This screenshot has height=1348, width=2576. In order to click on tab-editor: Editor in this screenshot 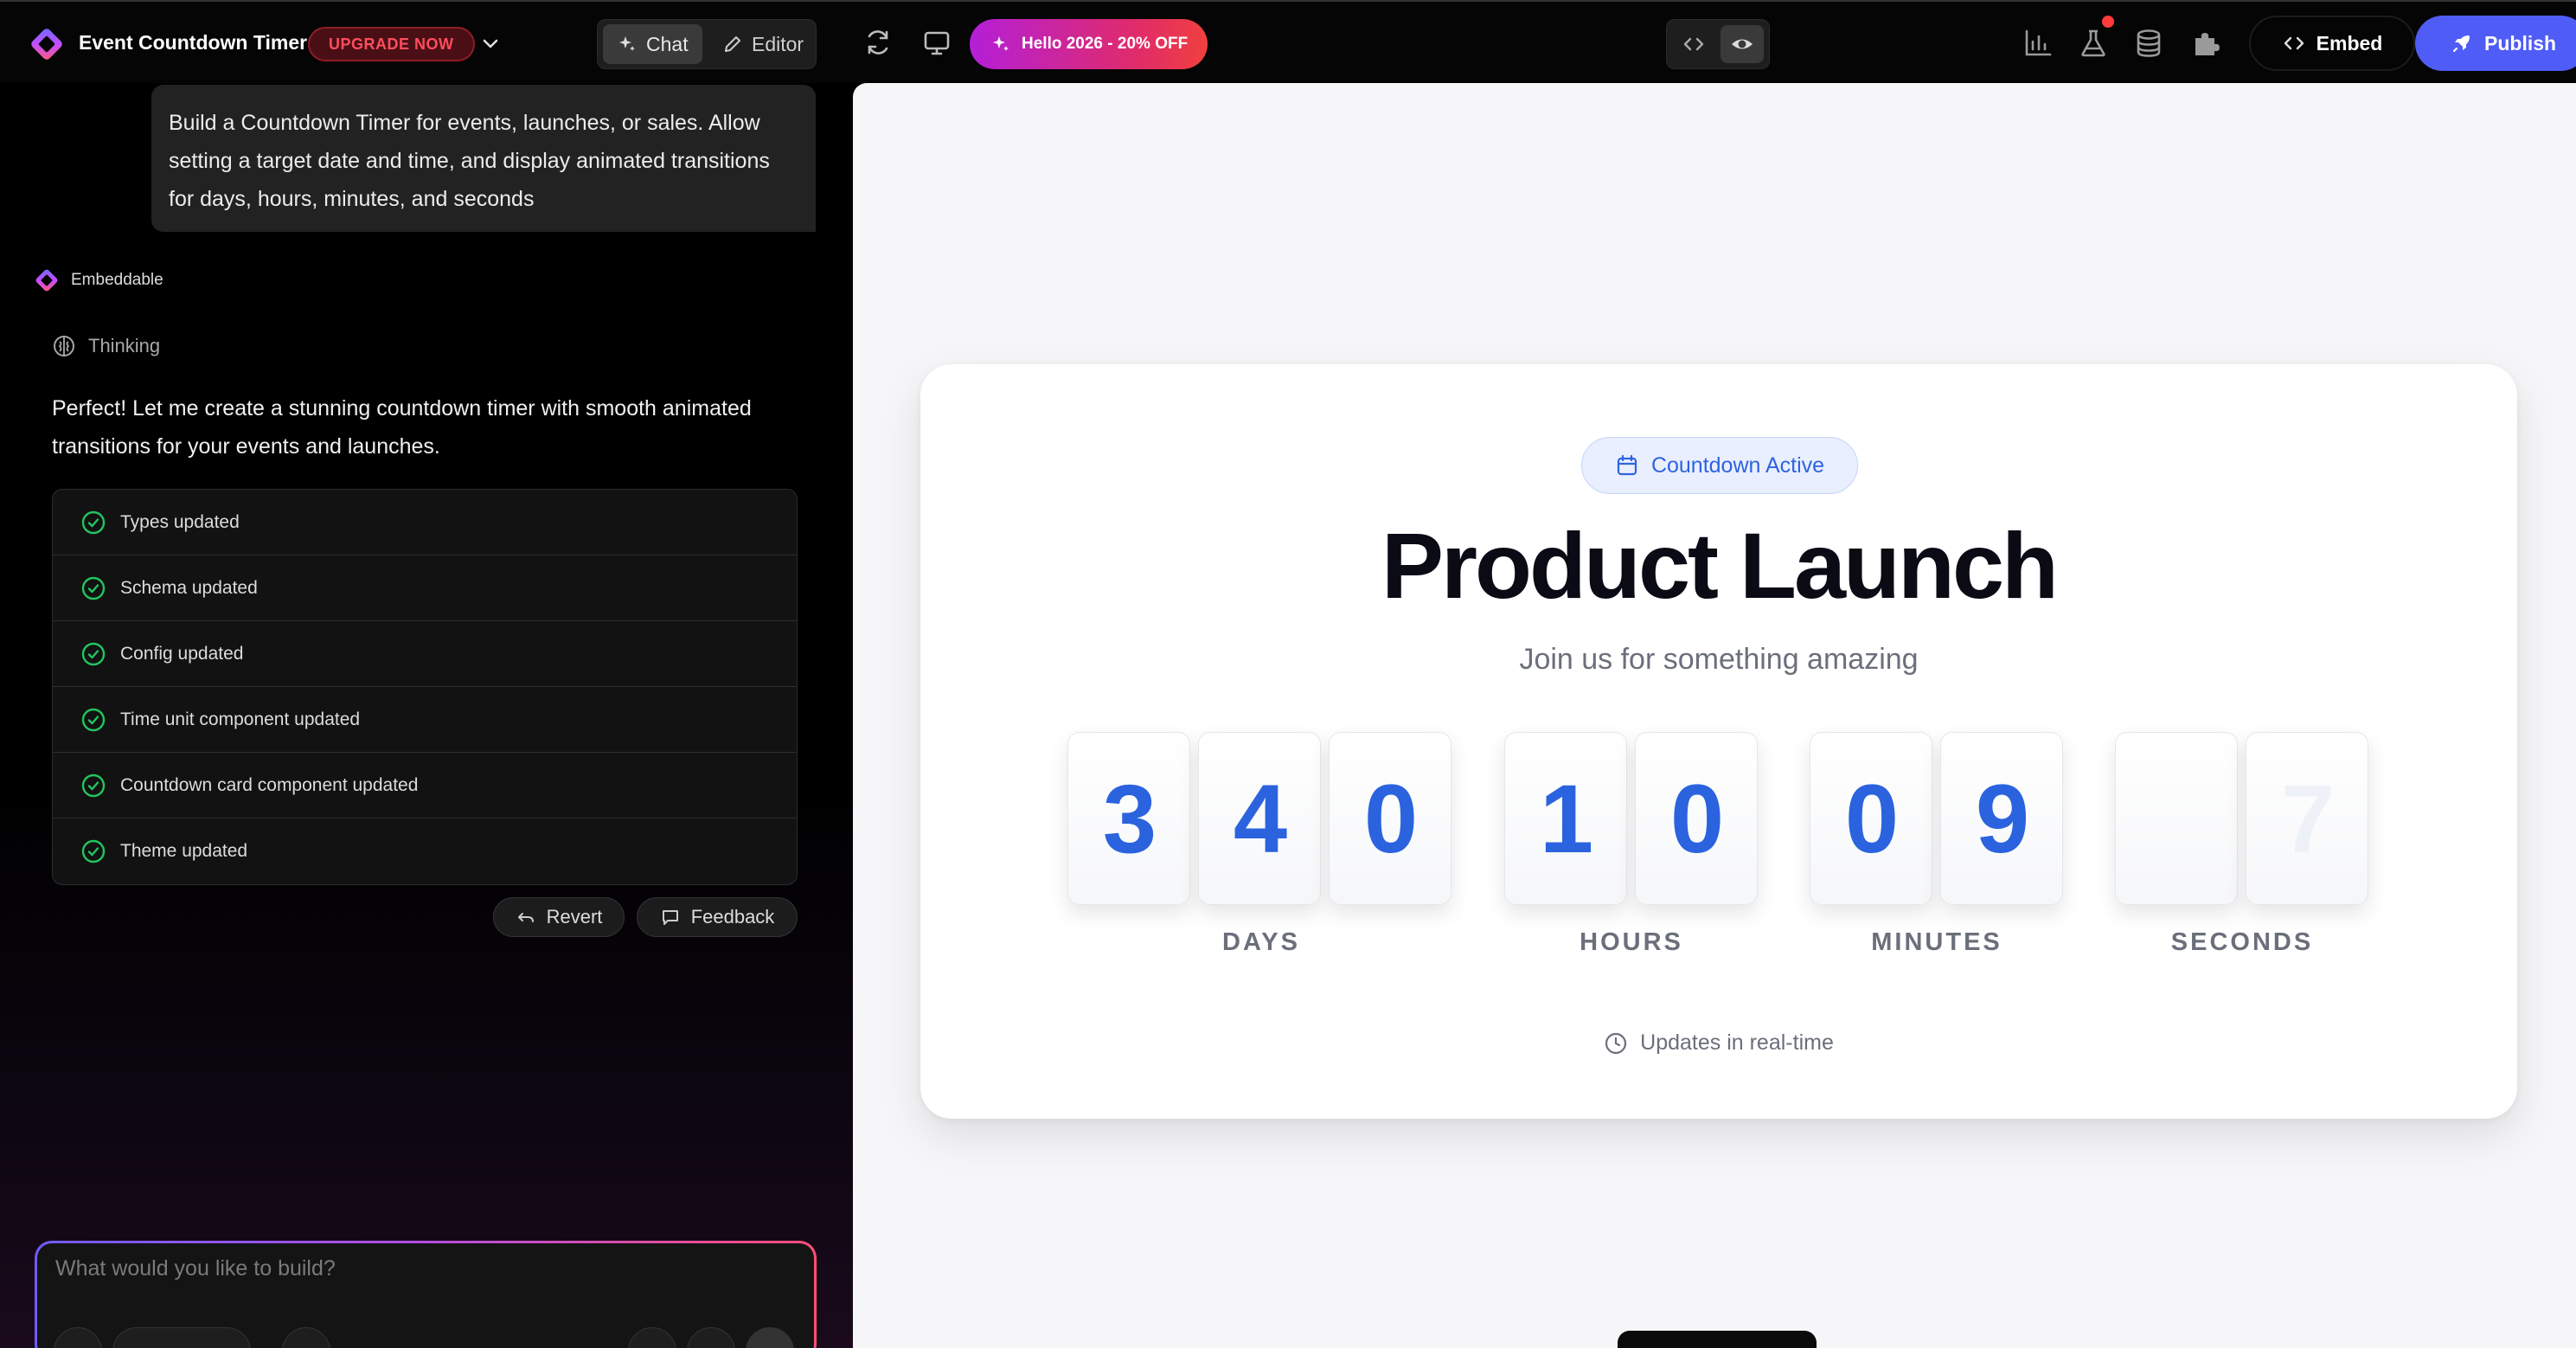, I will do `click(762, 44)`.